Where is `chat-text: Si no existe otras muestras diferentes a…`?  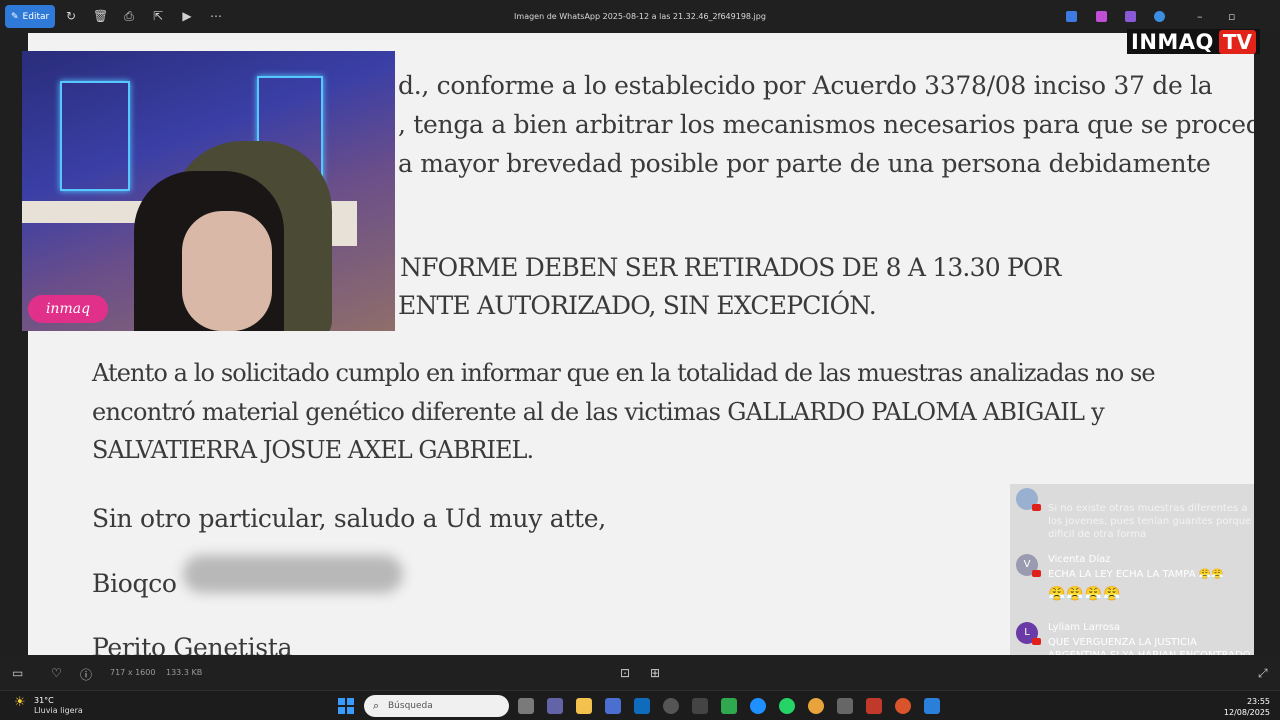 chat-text: Si no existe otras muestras diferentes a… is located at coordinates (1150, 521).